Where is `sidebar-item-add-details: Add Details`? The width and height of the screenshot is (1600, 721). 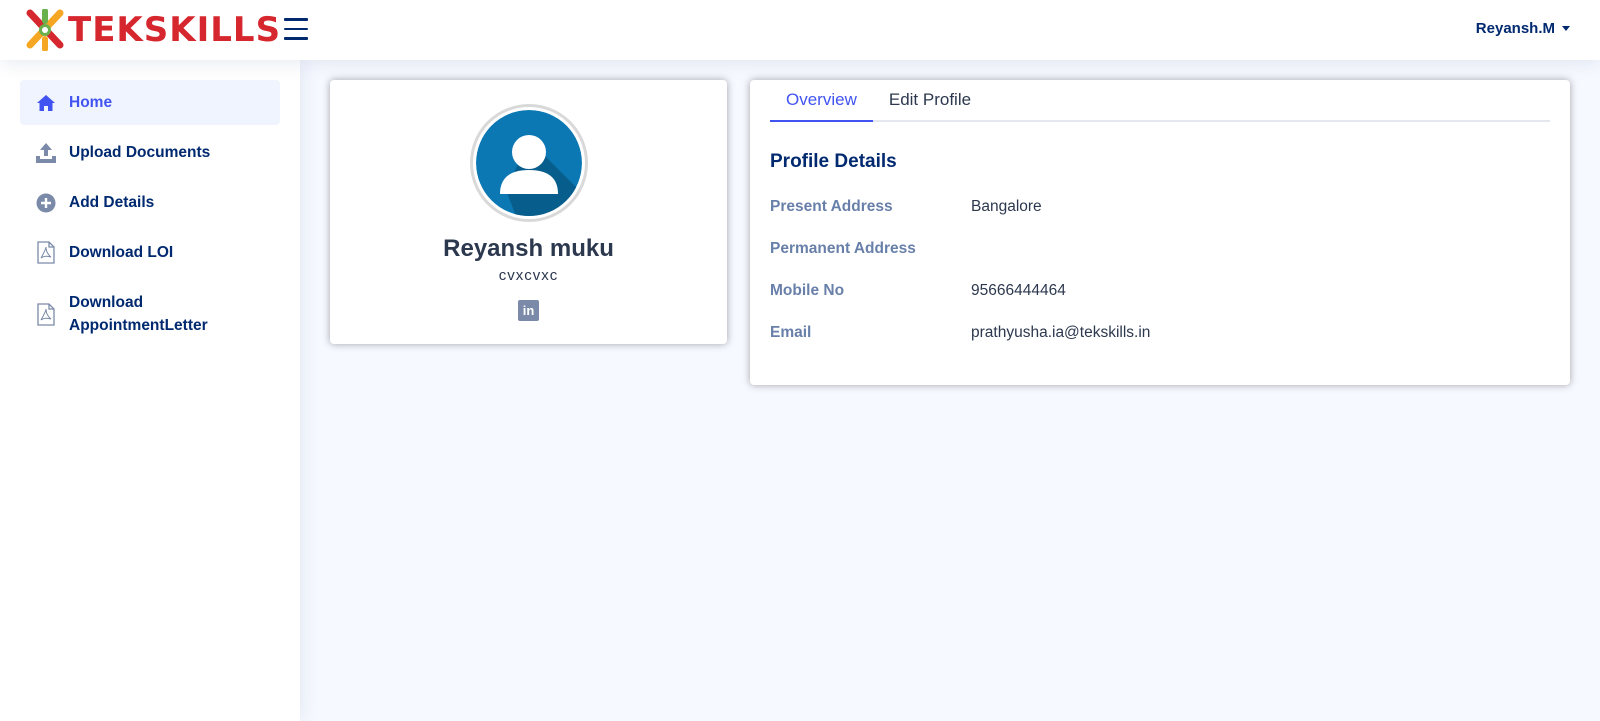
sidebar-item-add-details: Add Details is located at coordinates (150, 202).